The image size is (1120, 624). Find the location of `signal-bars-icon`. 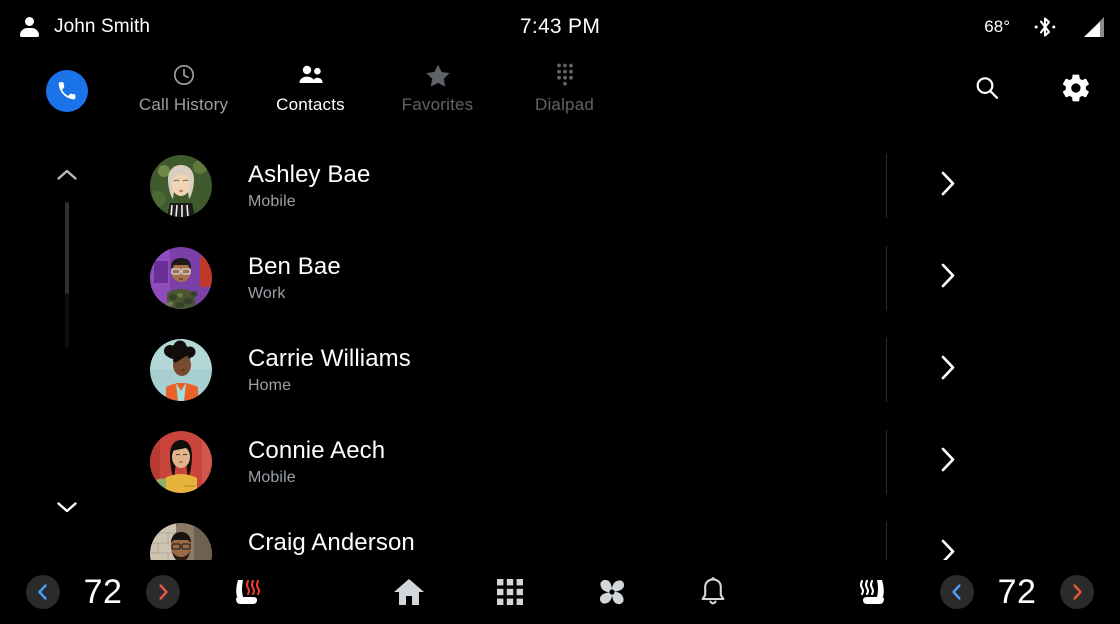

signal-bars-icon is located at coordinates (1094, 27).